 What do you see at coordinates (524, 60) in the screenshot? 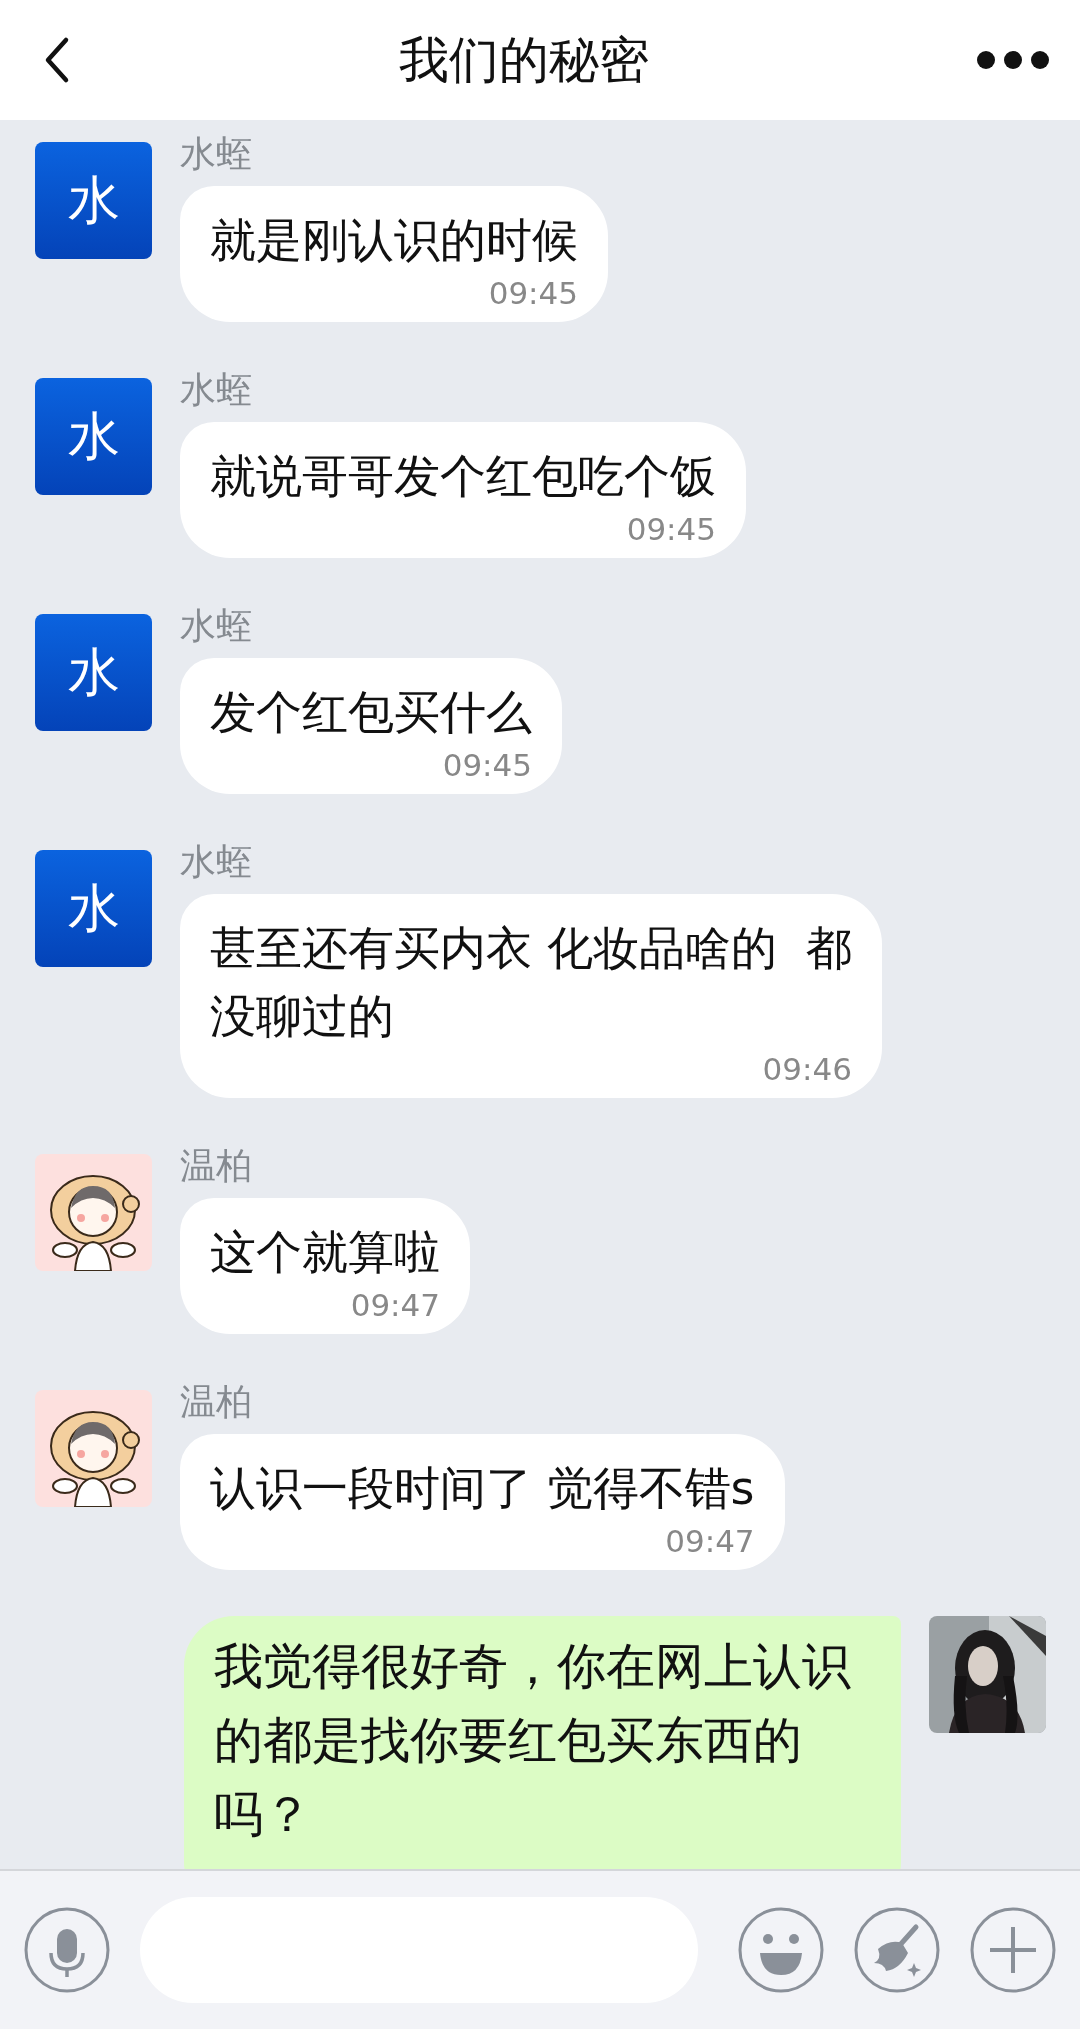
I see `chat-title: 我们的秘密` at bounding box center [524, 60].